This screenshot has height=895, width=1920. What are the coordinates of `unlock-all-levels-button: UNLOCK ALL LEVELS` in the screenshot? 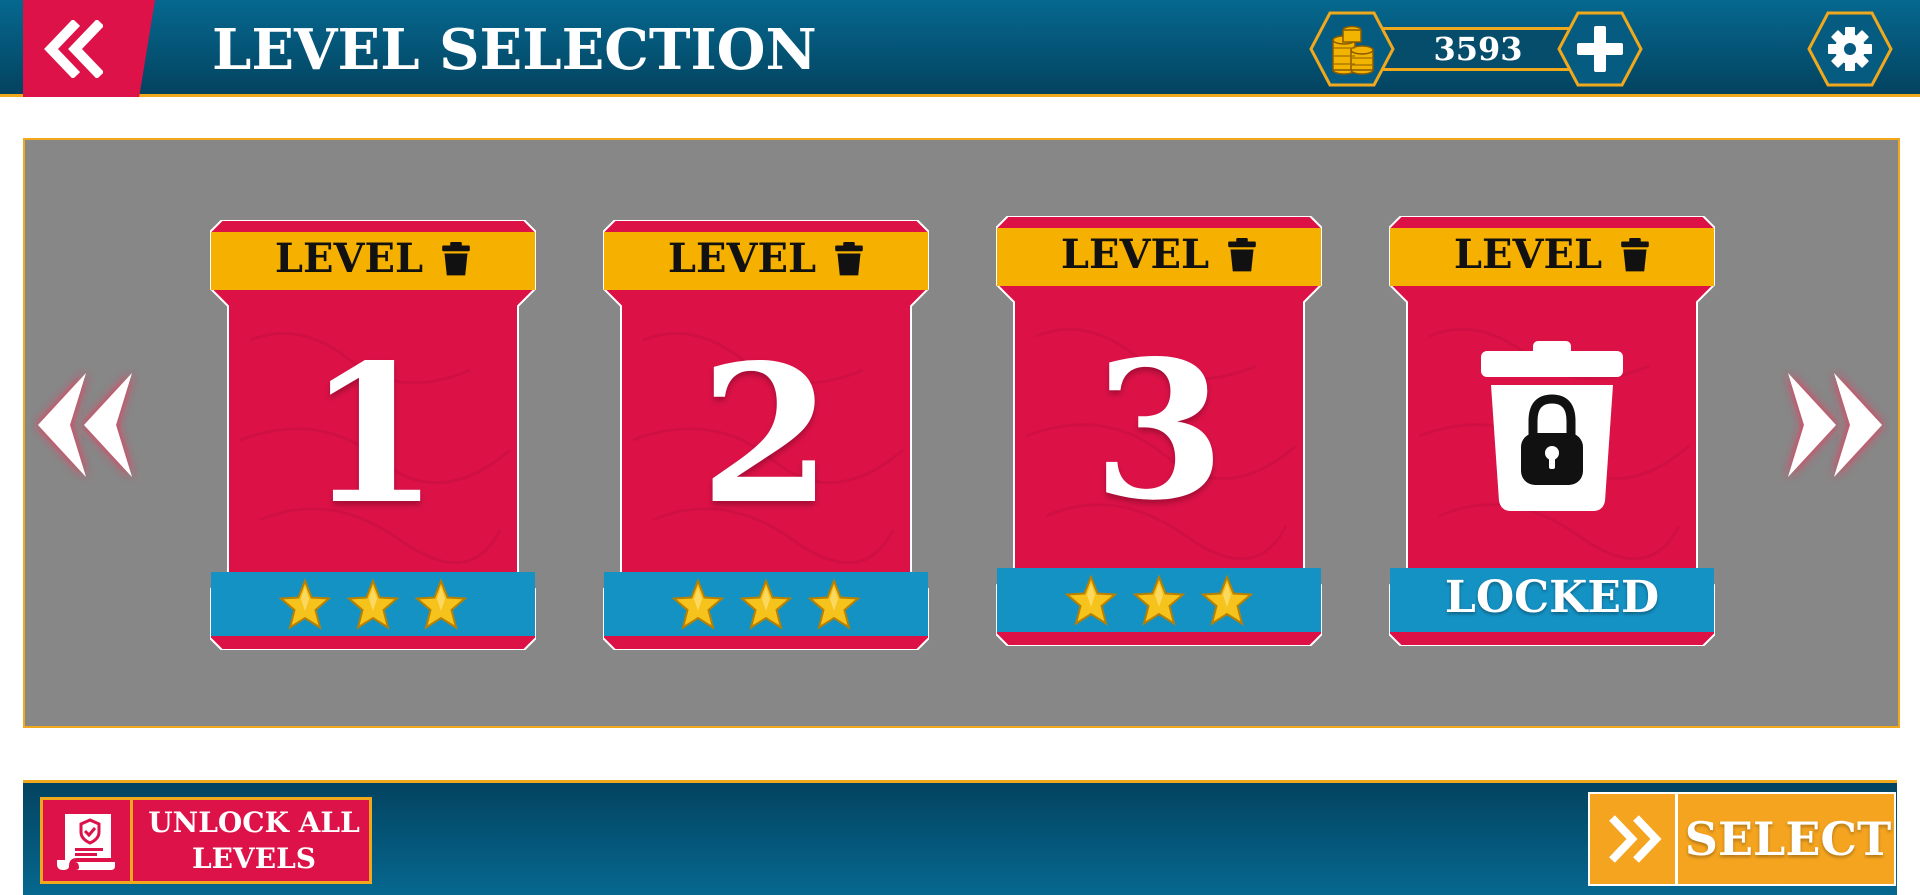 It's located at (206, 840).